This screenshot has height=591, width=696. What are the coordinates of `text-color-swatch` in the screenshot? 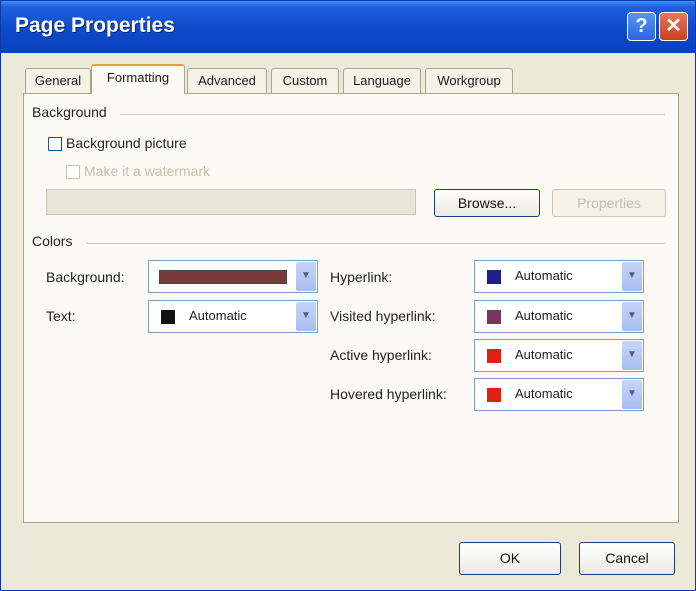 It's located at (168, 317).